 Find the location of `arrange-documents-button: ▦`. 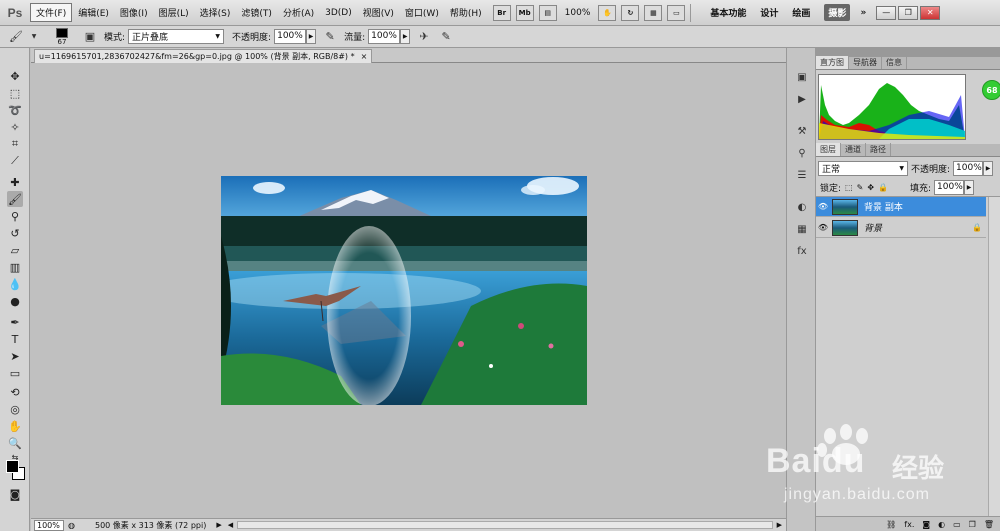

arrange-documents-button: ▦ is located at coordinates (653, 12).